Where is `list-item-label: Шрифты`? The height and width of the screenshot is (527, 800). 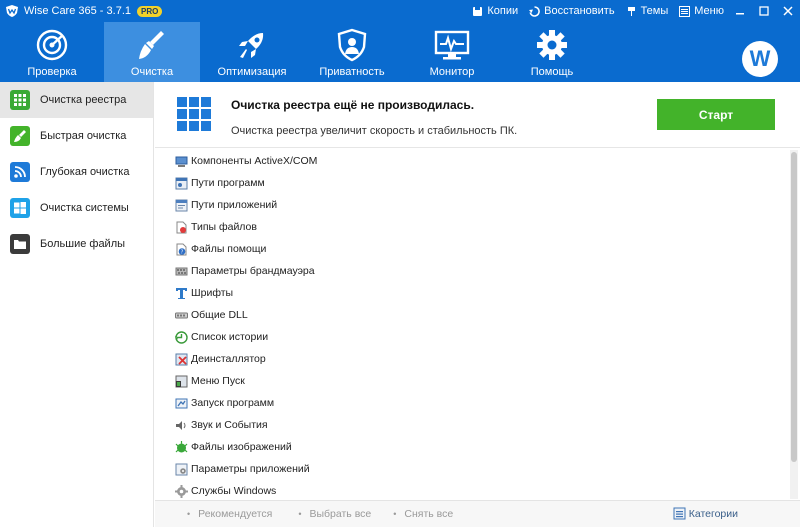
list-item-label: Шрифты is located at coordinates (212, 293).